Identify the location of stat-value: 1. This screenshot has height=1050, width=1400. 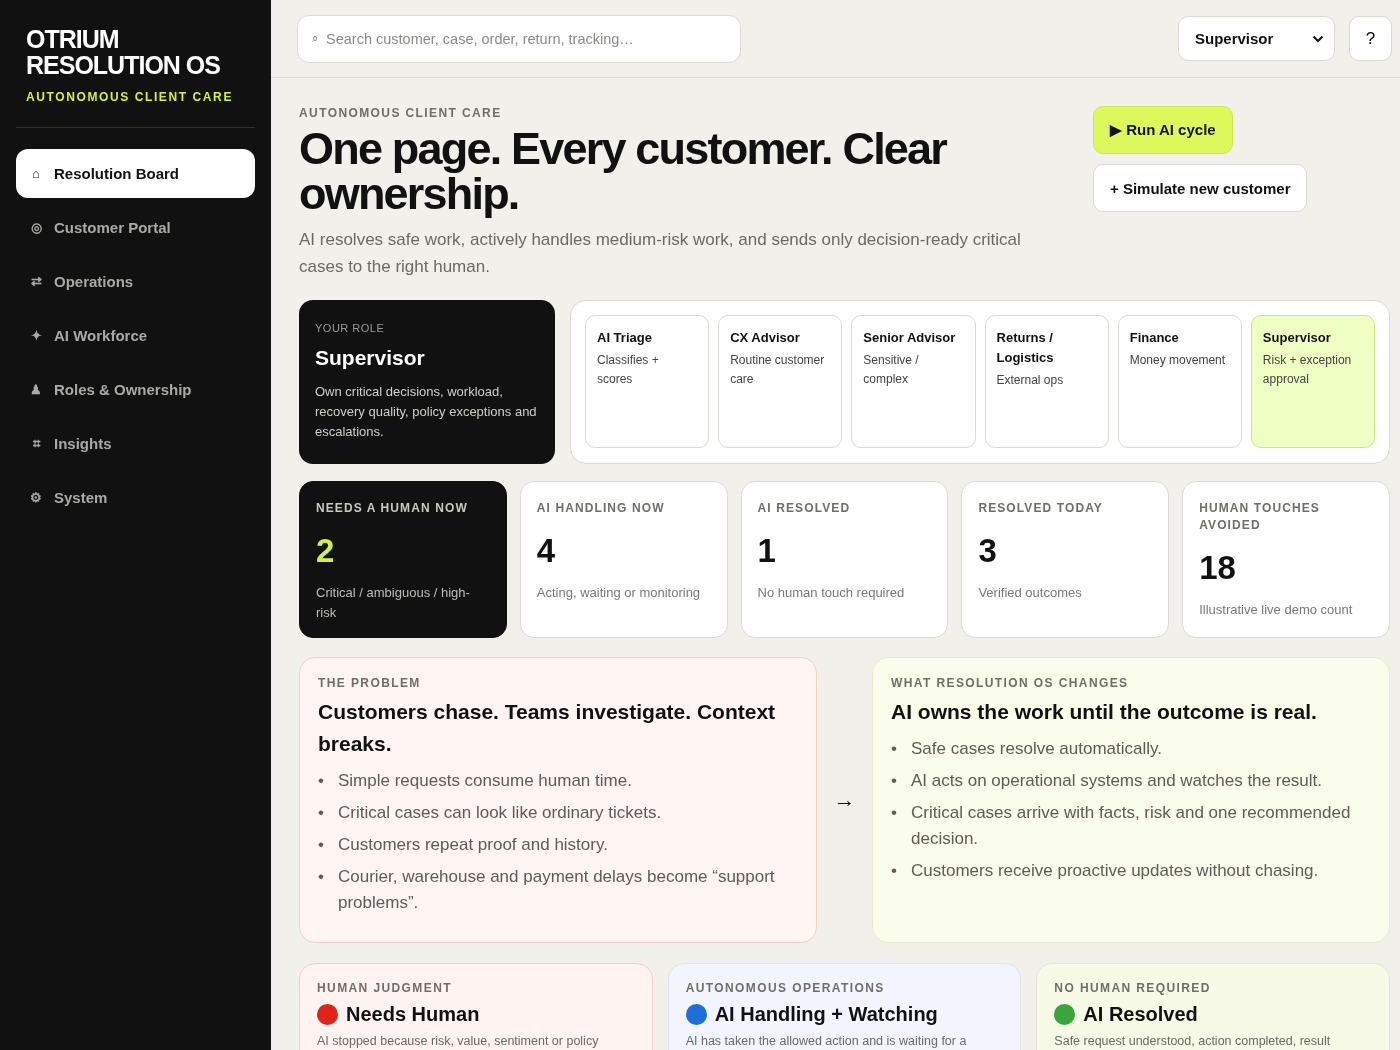
(767, 551).